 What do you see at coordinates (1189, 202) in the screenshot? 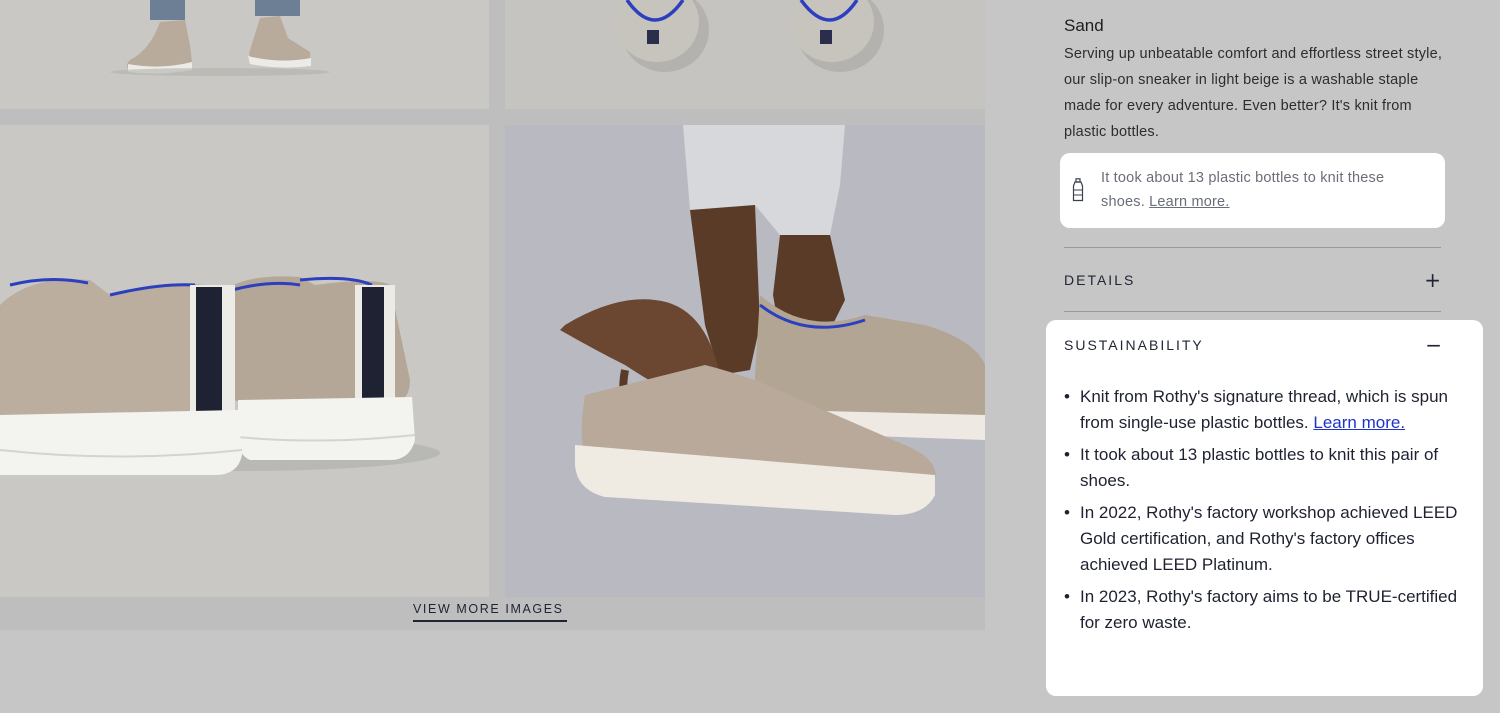
I see `callout-learn-more-link: Learn more.` at bounding box center [1189, 202].